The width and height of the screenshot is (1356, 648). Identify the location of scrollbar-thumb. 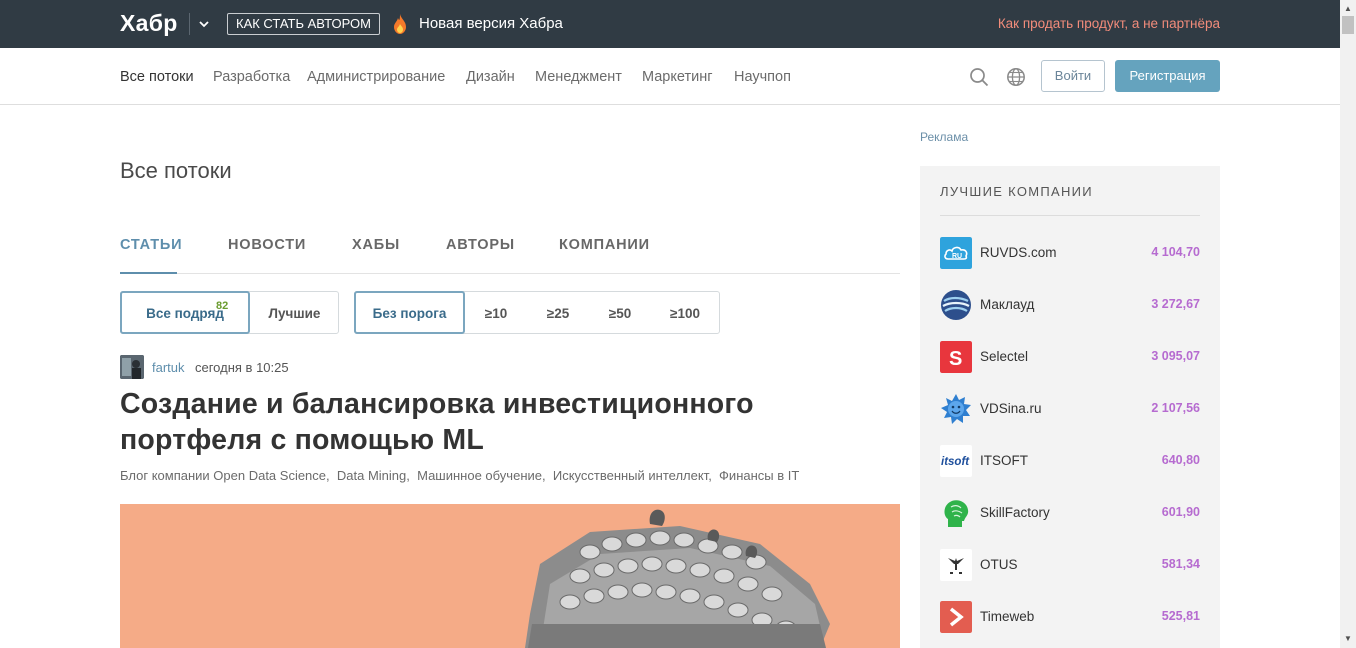
(1348, 25).